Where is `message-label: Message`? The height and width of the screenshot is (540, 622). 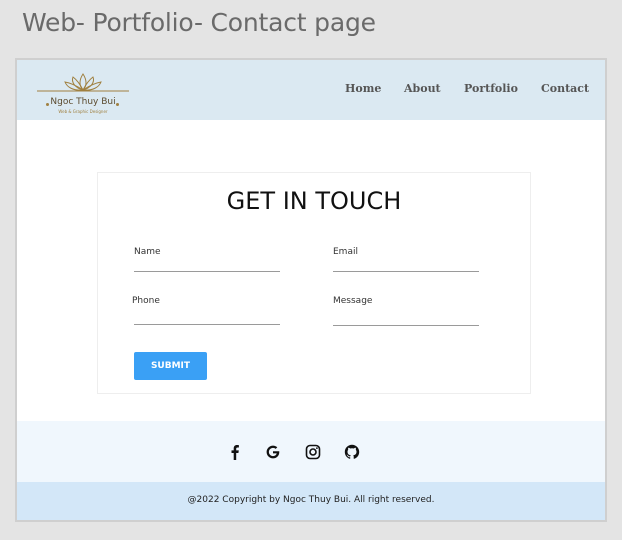 message-label: Message is located at coordinates (353, 301).